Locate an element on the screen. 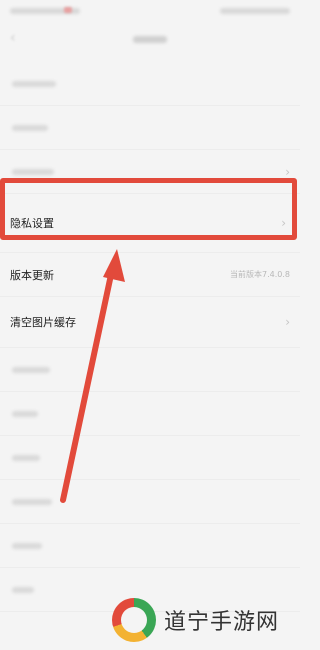  watermark: 道宁手游网 is located at coordinates (207, 620).